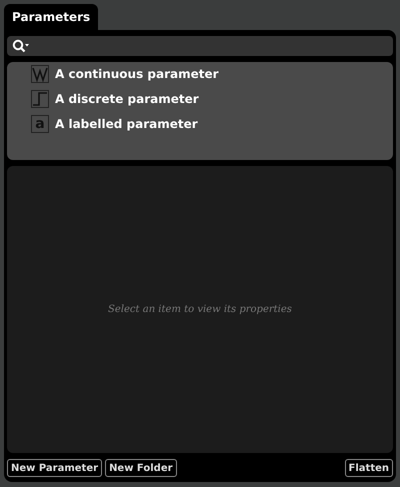 This screenshot has height=487, width=400. I want to click on flatten-button: Flatten, so click(368, 468).